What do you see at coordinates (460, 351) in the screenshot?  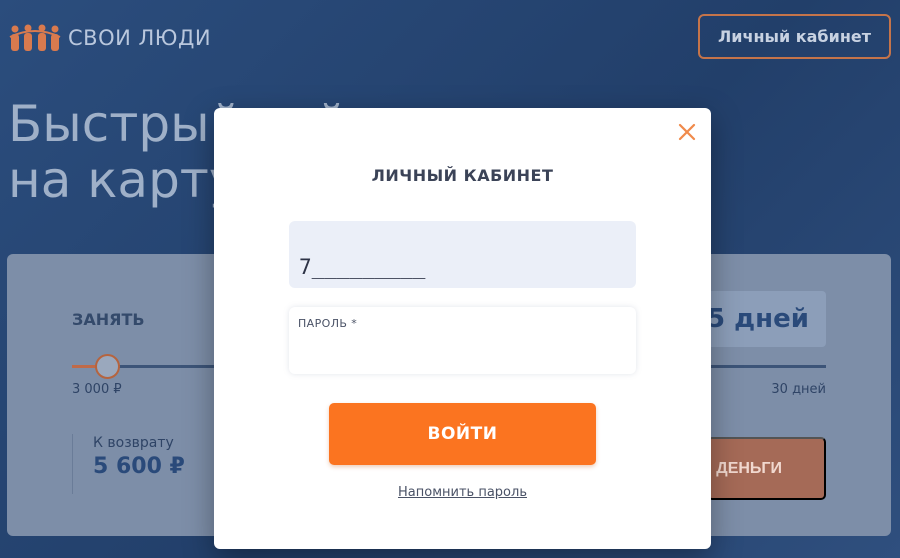 I see `password-input` at bounding box center [460, 351].